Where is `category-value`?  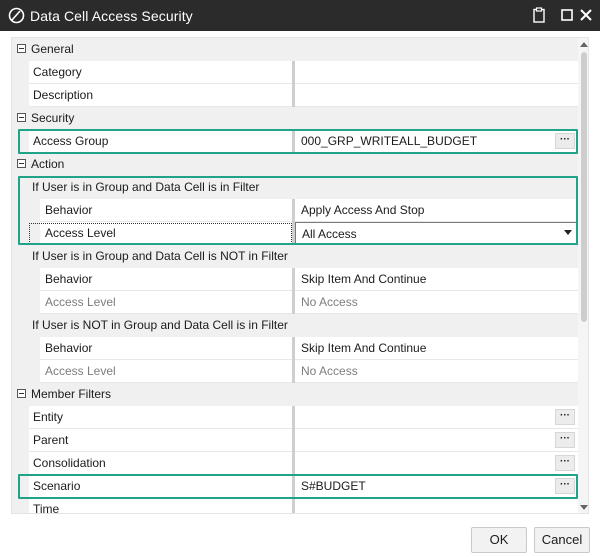 category-value is located at coordinates (436, 72).